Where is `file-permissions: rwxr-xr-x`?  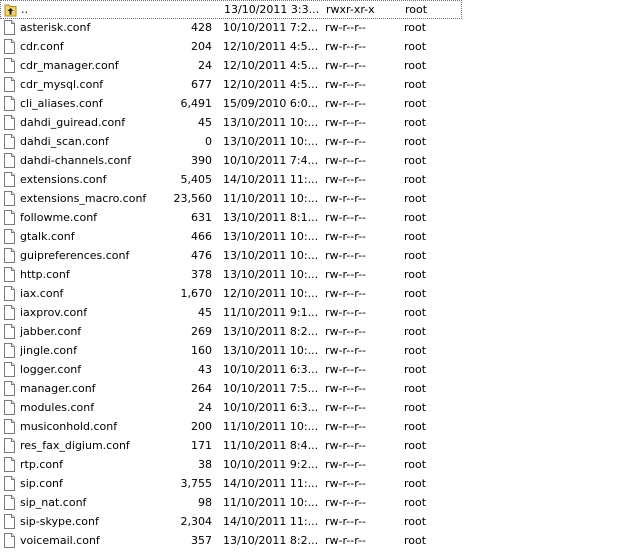 file-permissions: rwxr-xr-x is located at coordinates (350, 9).